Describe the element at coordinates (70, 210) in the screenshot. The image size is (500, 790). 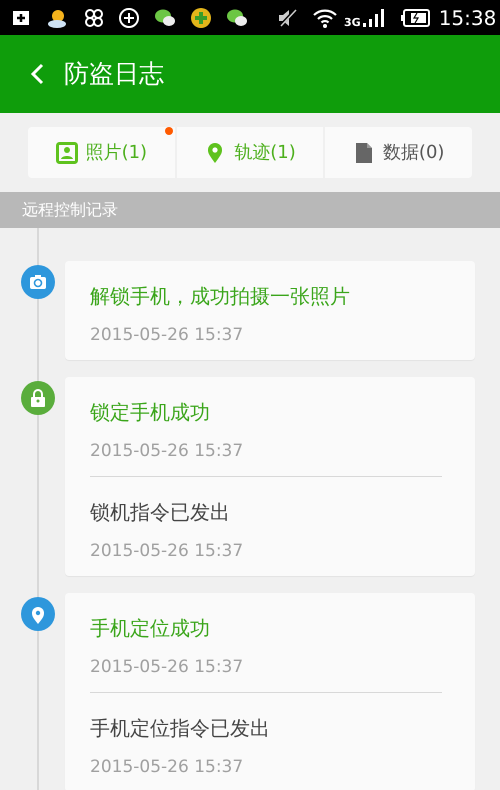
I see `section-title: 远程控制记录` at that location.